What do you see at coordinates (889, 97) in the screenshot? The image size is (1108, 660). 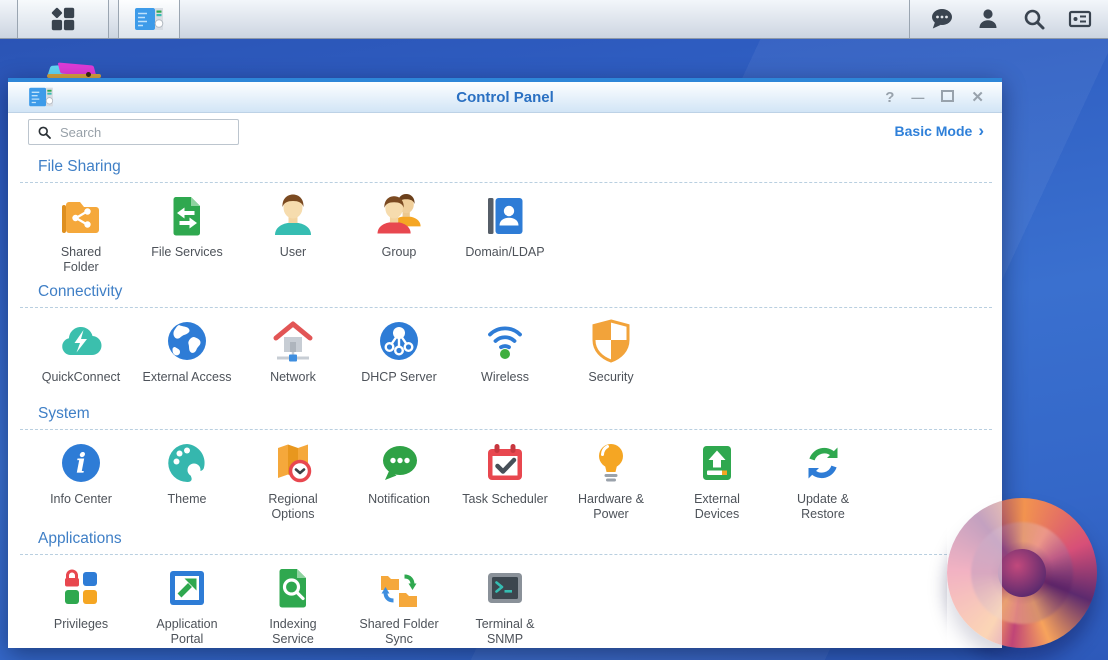 I see `help-button: ?` at bounding box center [889, 97].